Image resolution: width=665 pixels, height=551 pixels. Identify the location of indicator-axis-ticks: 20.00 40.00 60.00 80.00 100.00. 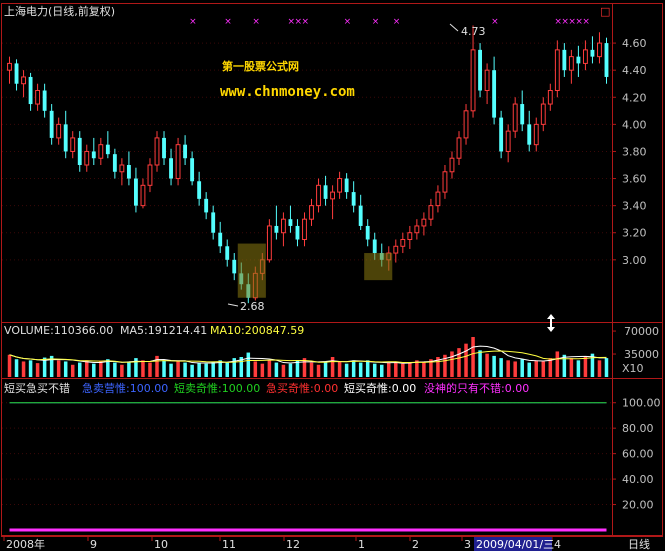
(636, 454).